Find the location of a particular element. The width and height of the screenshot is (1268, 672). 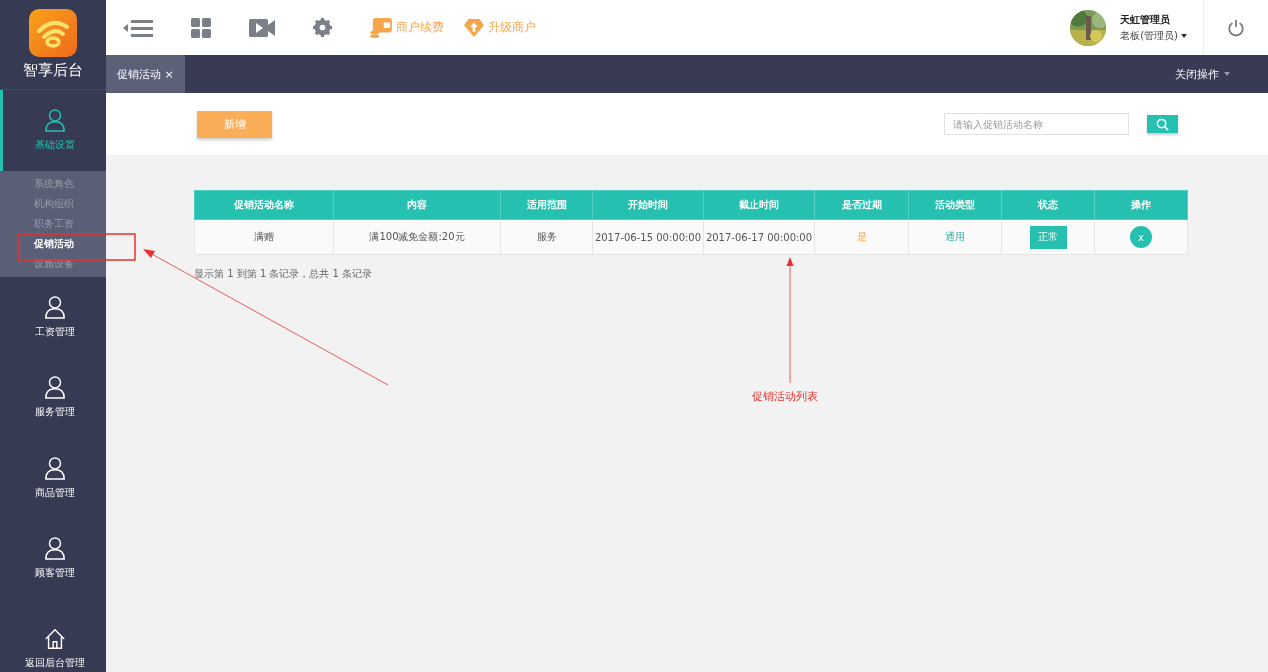

home-icon is located at coordinates (54, 638).